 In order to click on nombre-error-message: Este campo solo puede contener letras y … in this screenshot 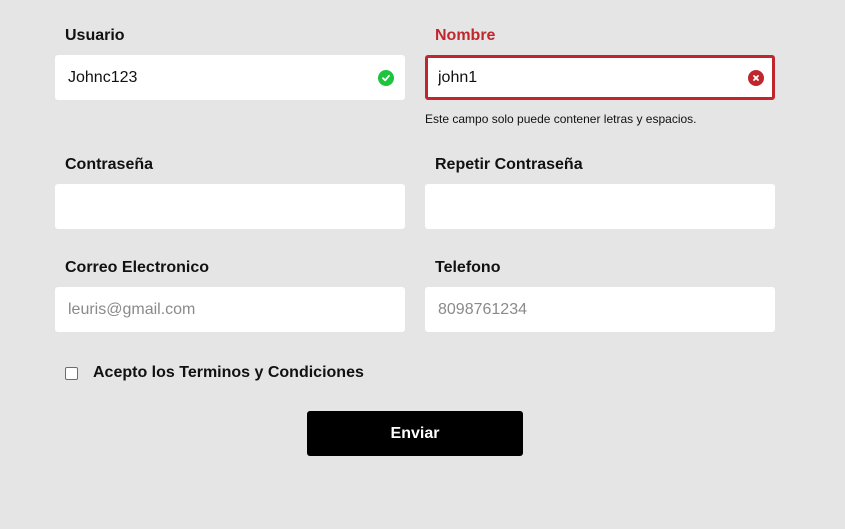, I will do `click(561, 119)`.